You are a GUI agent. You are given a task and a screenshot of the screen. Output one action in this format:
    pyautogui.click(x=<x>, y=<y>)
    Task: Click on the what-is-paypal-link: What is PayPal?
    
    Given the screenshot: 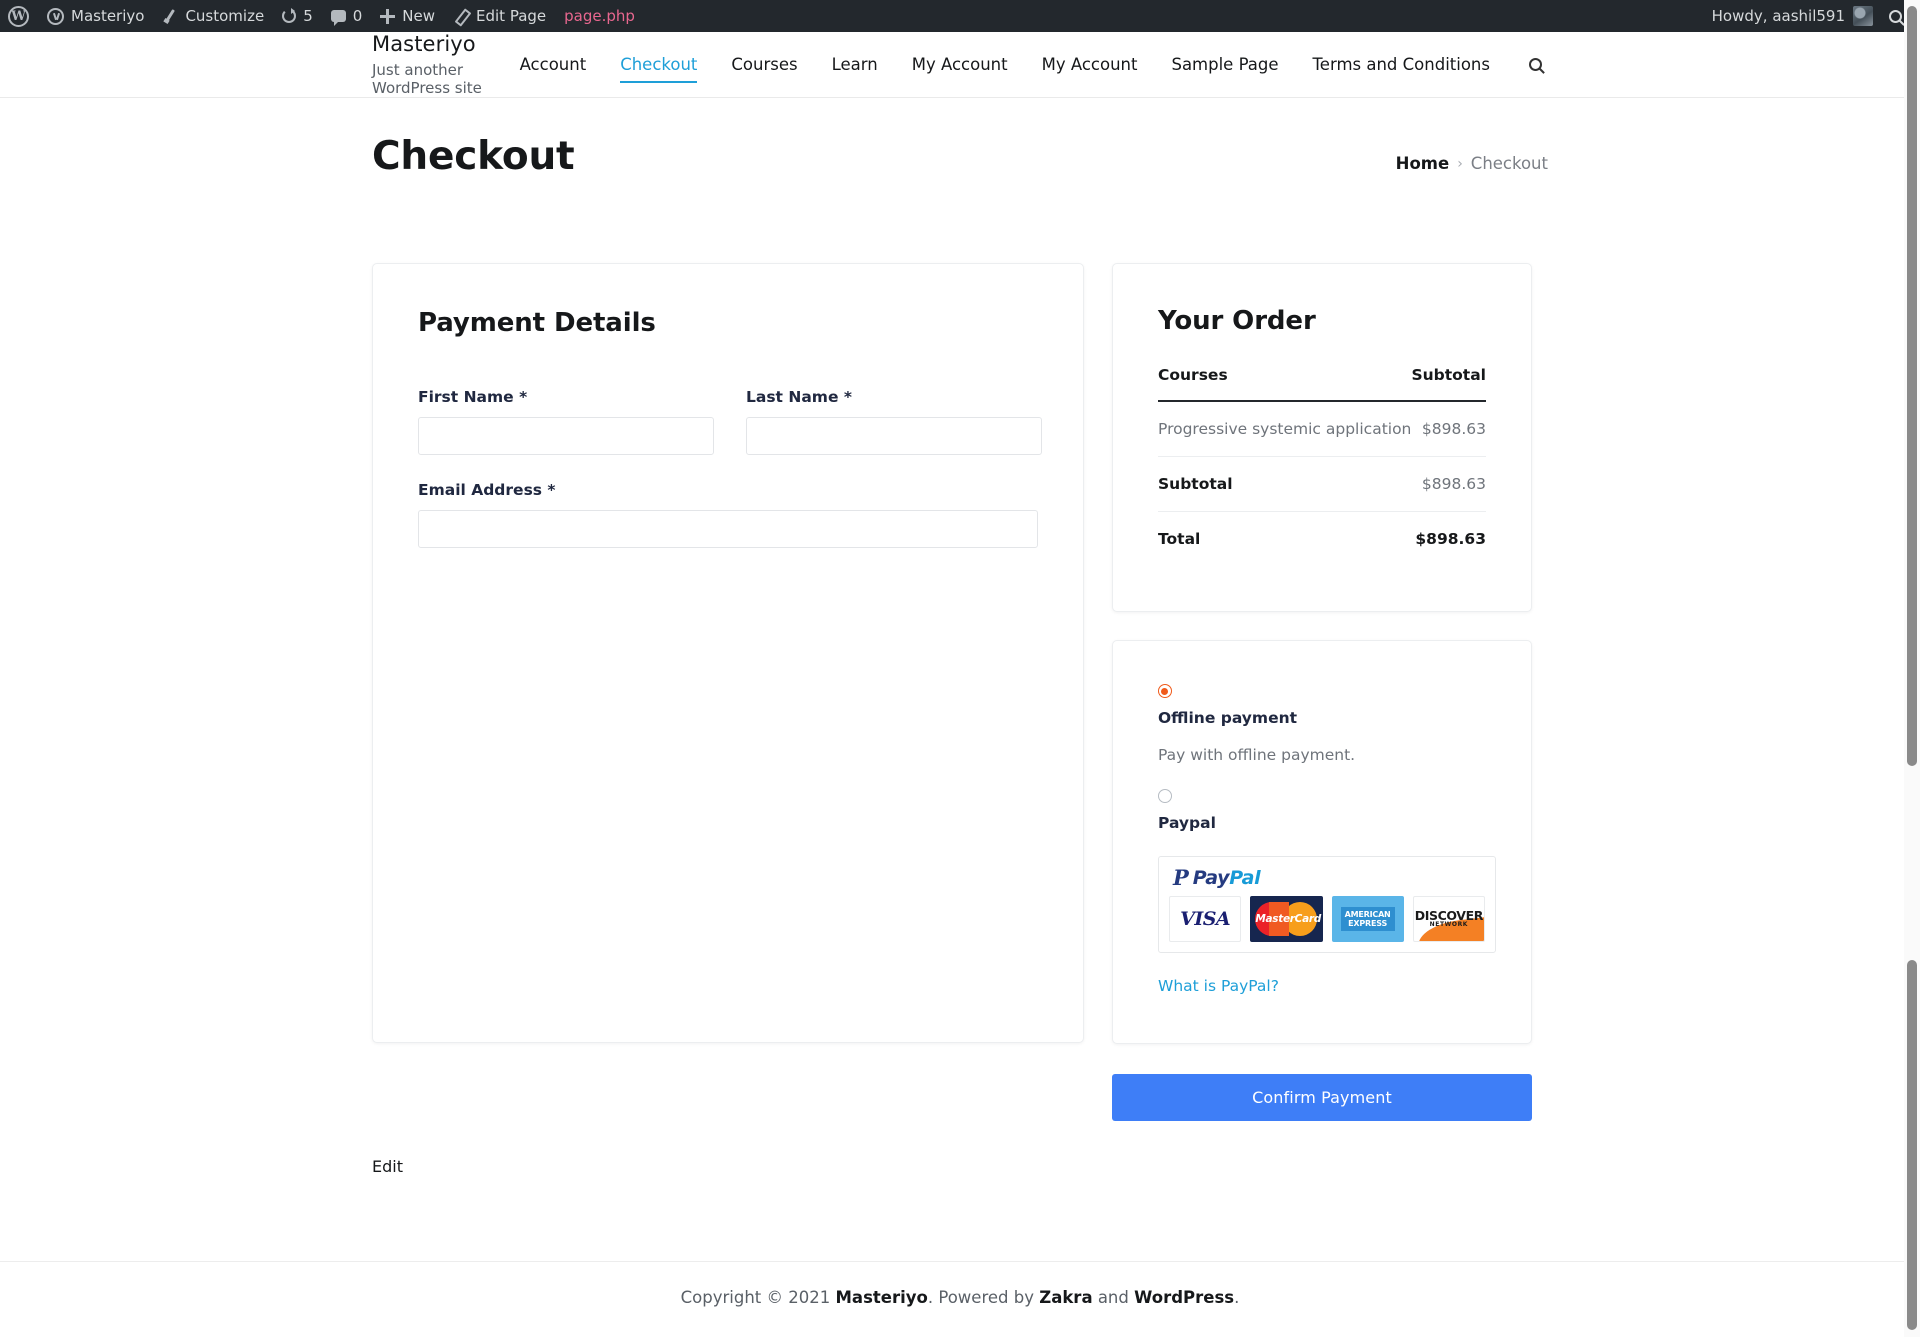 What is the action you would take?
    pyautogui.click(x=1218, y=986)
    